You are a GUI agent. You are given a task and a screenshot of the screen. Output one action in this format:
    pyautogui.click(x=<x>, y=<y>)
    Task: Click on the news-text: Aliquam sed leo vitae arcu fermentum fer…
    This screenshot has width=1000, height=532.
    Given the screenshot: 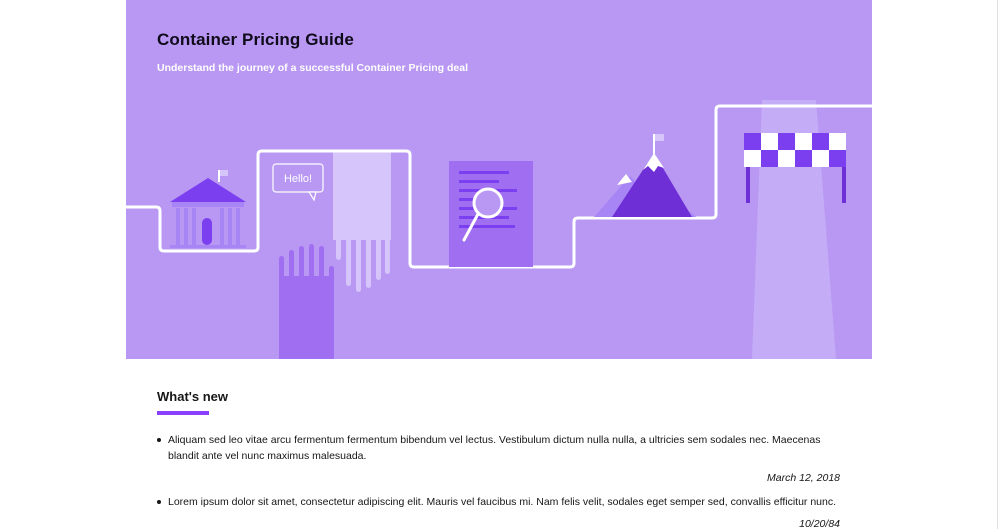 What is the action you would take?
    pyautogui.click(x=494, y=448)
    